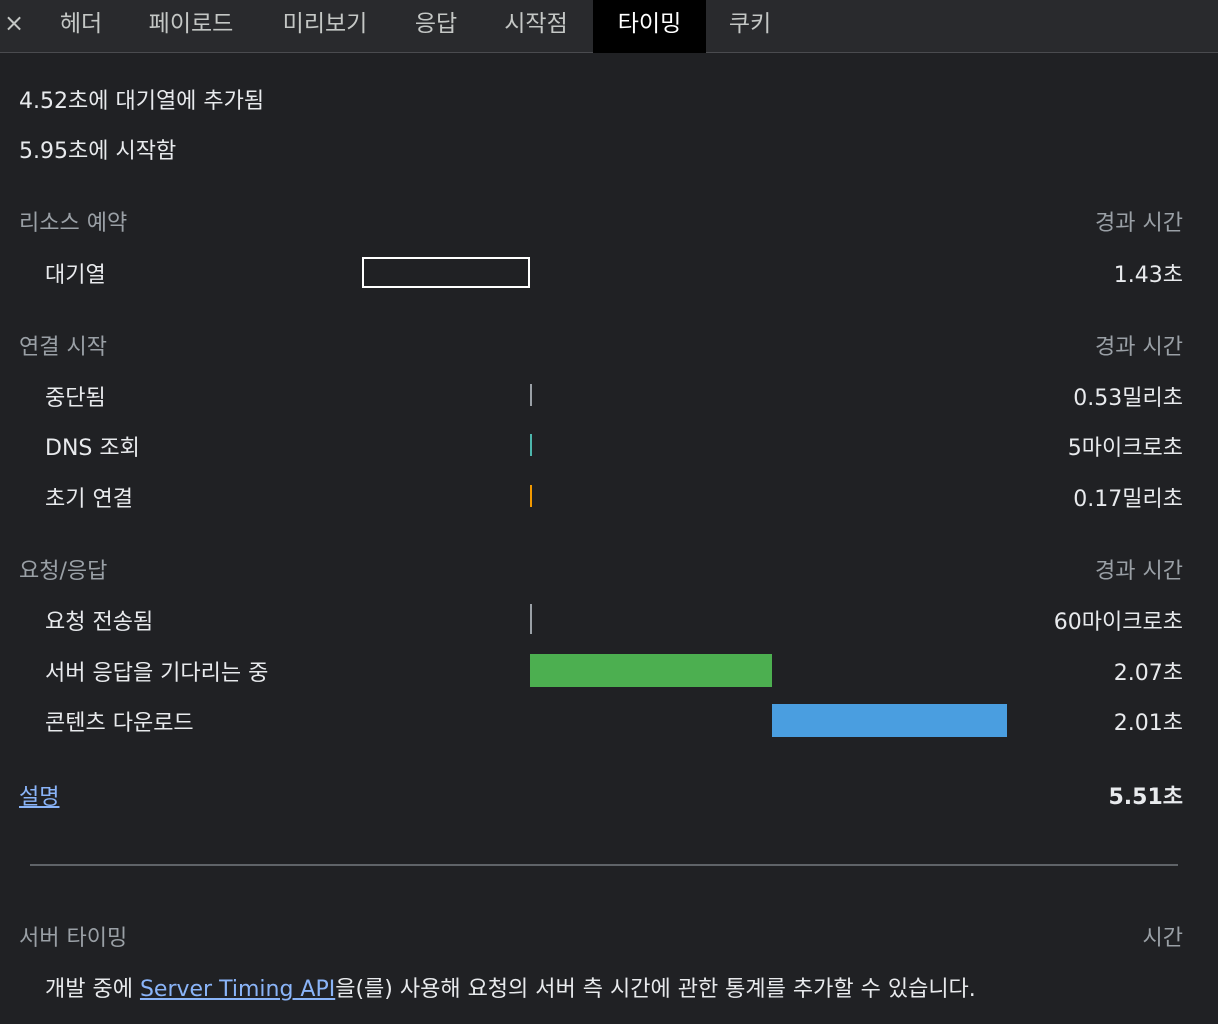 This screenshot has height=1024, width=1218. Describe the element at coordinates (531, 395) in the screenshot. I see `stalled-bar` at that location.